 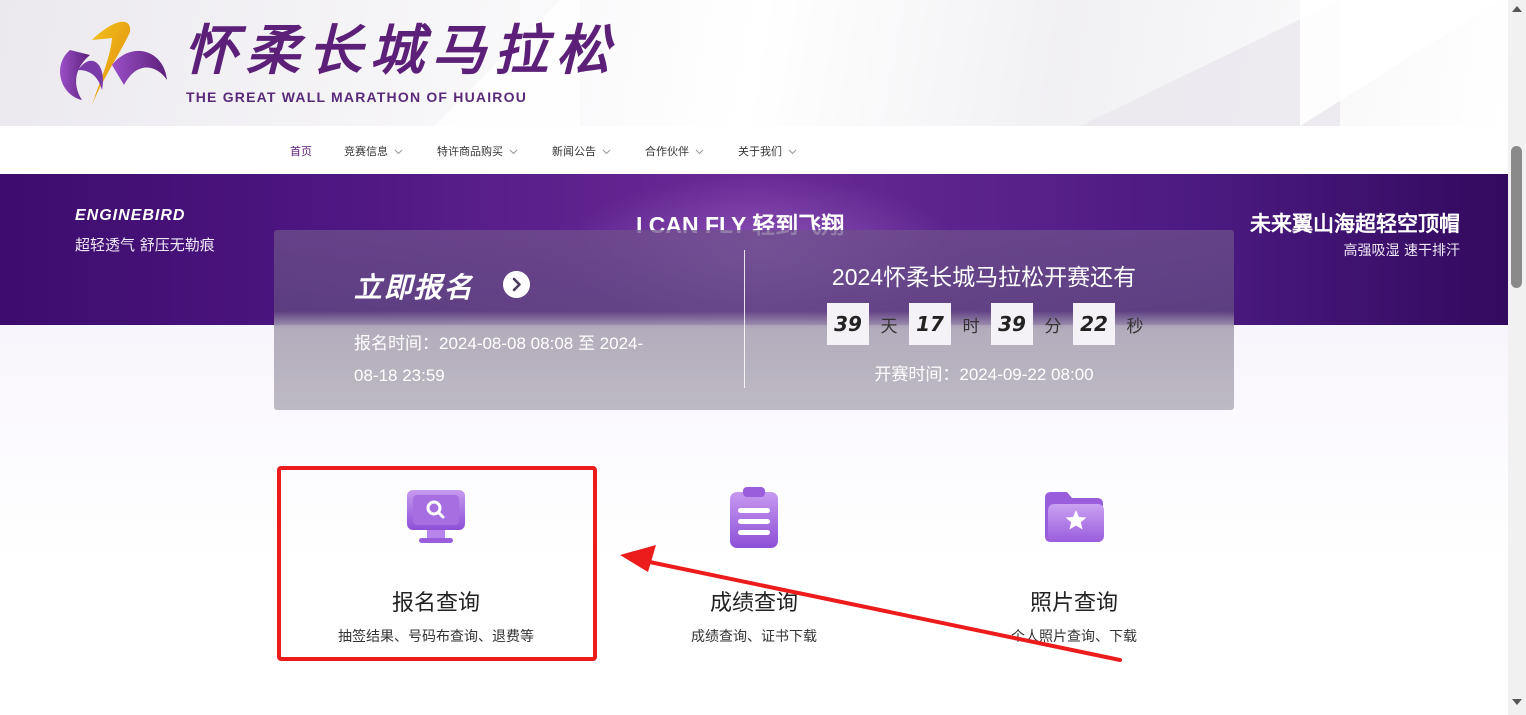 I want to click on countdown-days: 39, so click(x=848, y=324).